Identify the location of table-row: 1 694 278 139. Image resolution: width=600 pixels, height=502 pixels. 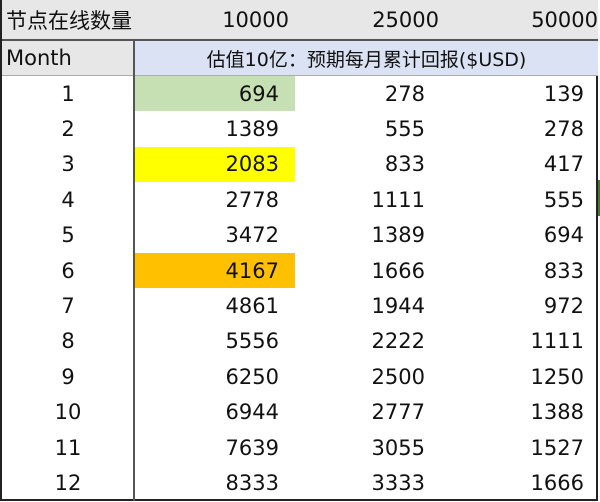
(300, 94).